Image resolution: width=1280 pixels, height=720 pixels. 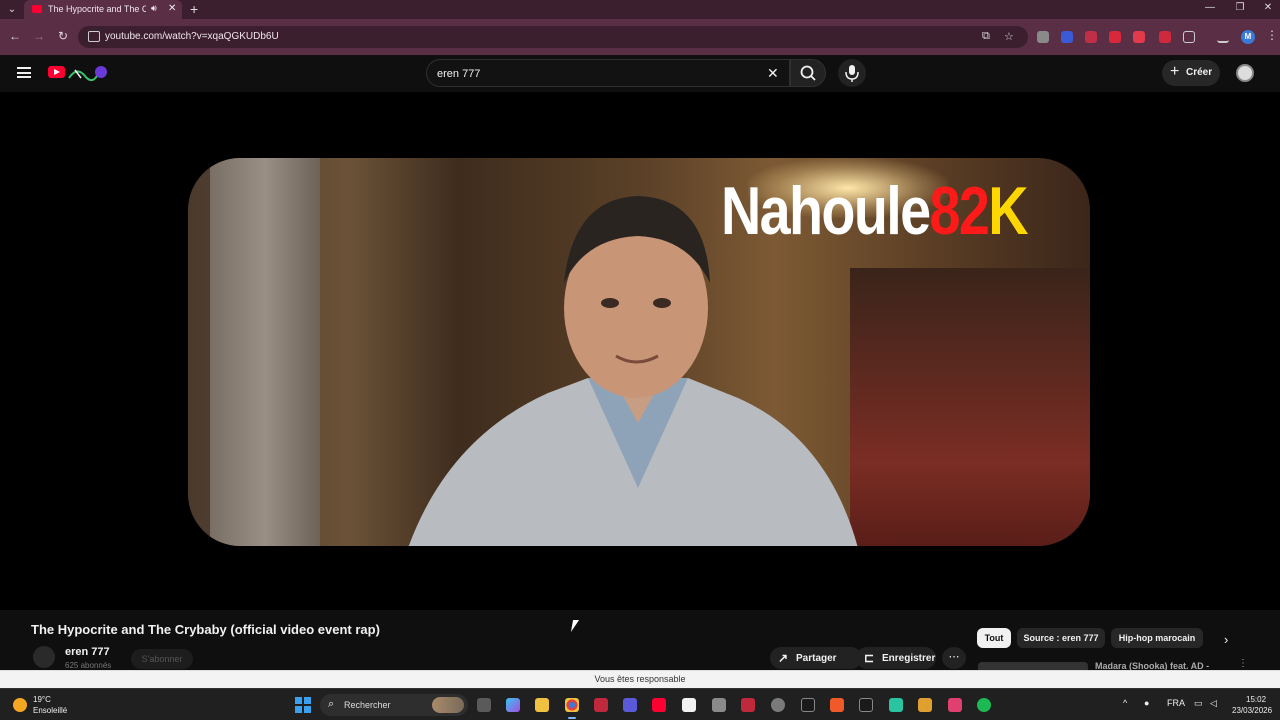 I want to click on taskbar-search: ⌕ Rechercher, so click(x=394, y=705).